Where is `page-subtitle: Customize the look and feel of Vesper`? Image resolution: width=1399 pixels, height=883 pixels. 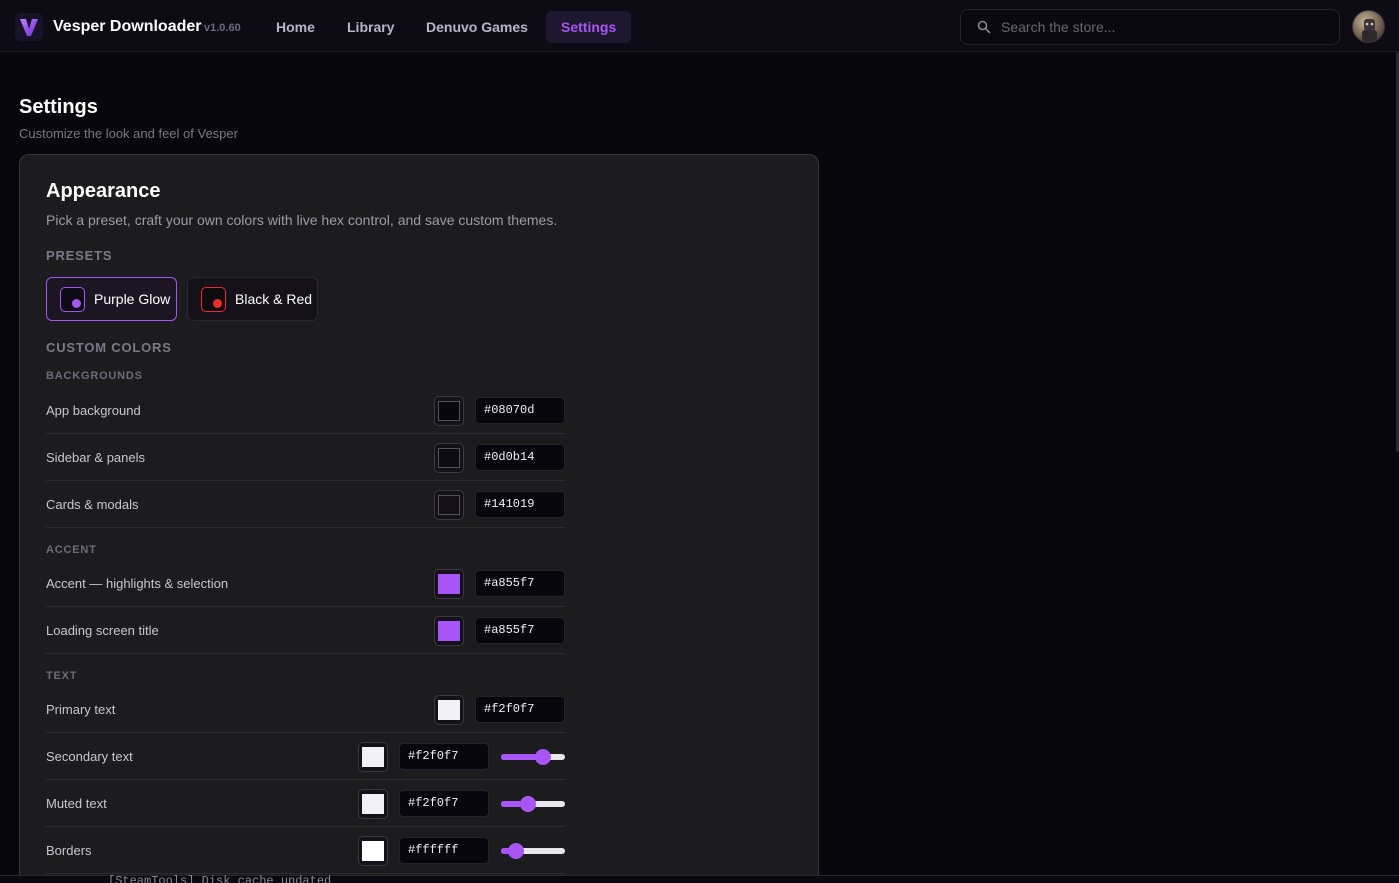 page-subtitle: Customize the look and feel of Vesper is located at coordinates (128, 133).